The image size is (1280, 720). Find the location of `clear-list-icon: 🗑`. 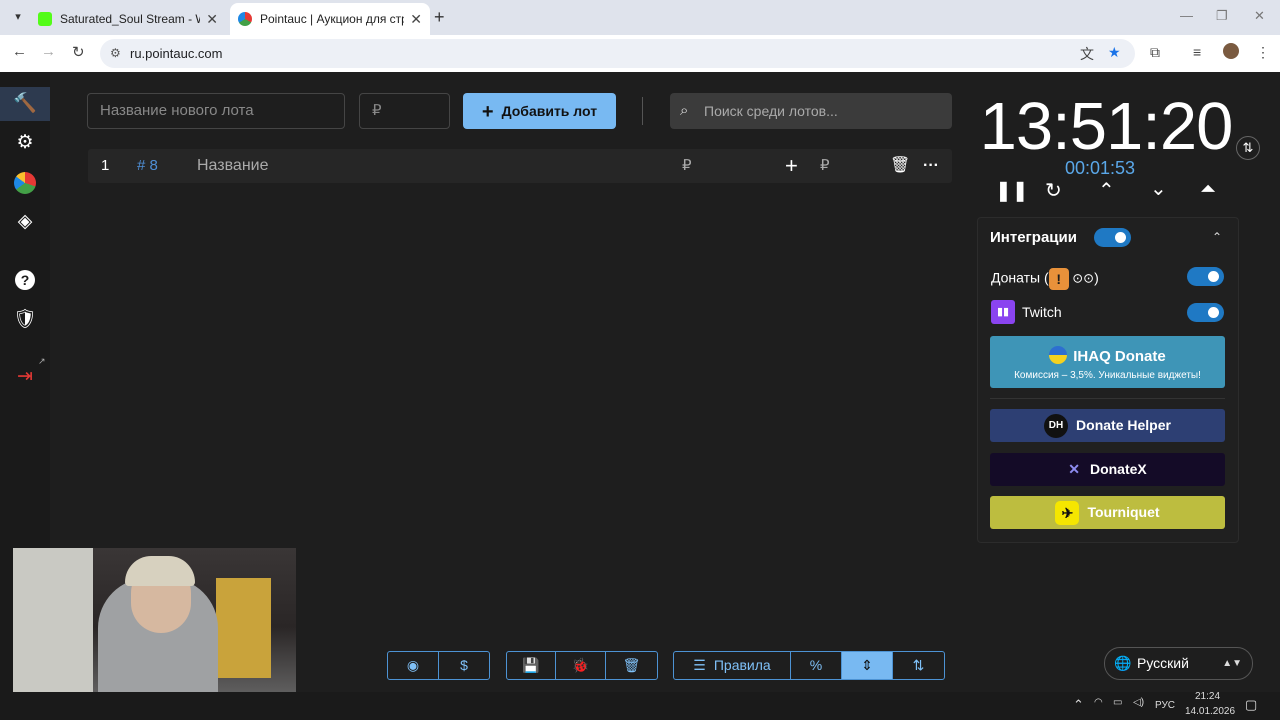

clear-list-icon: 🗑 is located at coordinates (631, 665).